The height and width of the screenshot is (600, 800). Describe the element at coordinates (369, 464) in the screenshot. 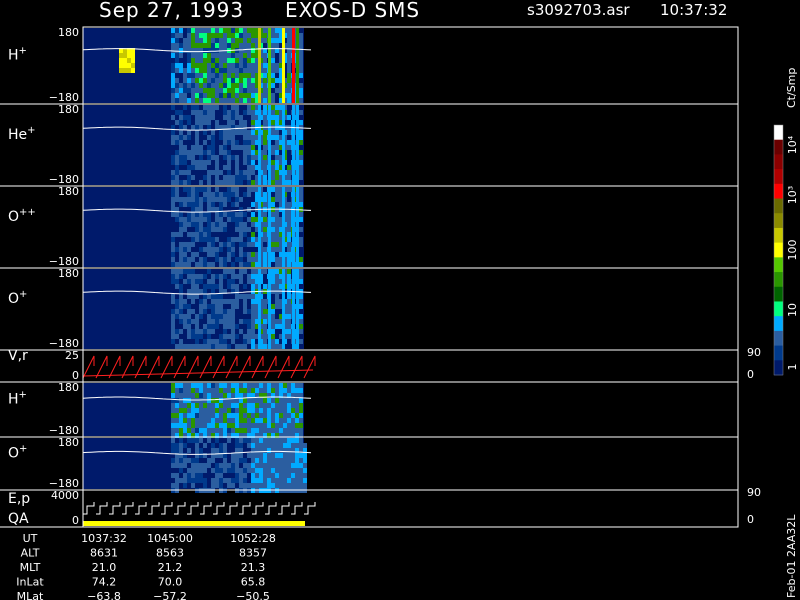

I see `panel-oplus2: 180−180O+` at that location.